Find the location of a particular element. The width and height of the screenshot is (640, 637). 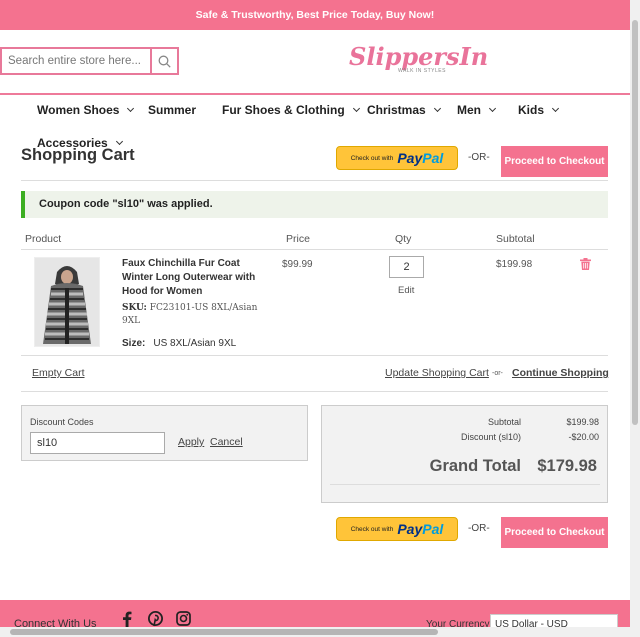

discount-total-value: -$20.00 is located at coordinates (583, 437).